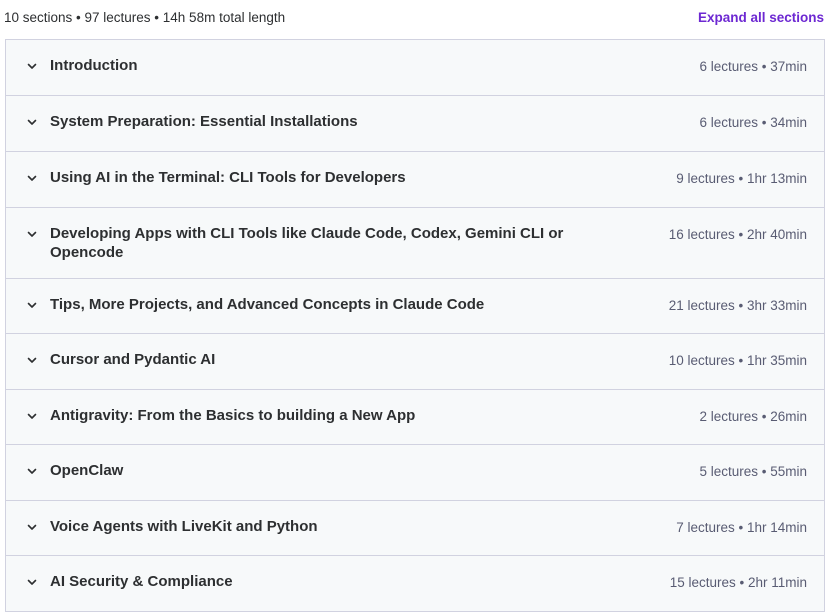 Image resolution: width=836 pixels, height=613 pixels. Describe the element at coordinates (753, 122) in the screenshot. I see `section-meta: 6 lectures • 34min` at that location.